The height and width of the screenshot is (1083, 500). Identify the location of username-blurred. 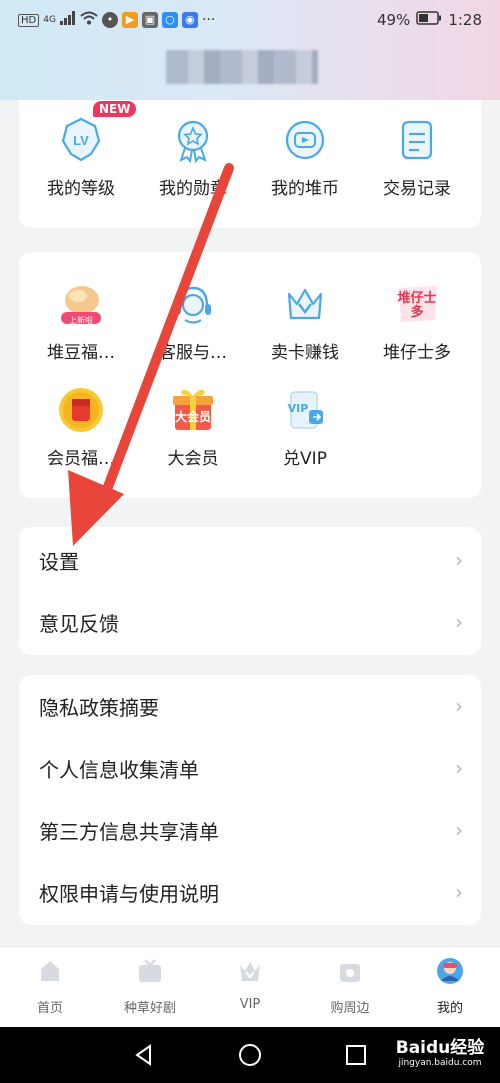
(242, 67).